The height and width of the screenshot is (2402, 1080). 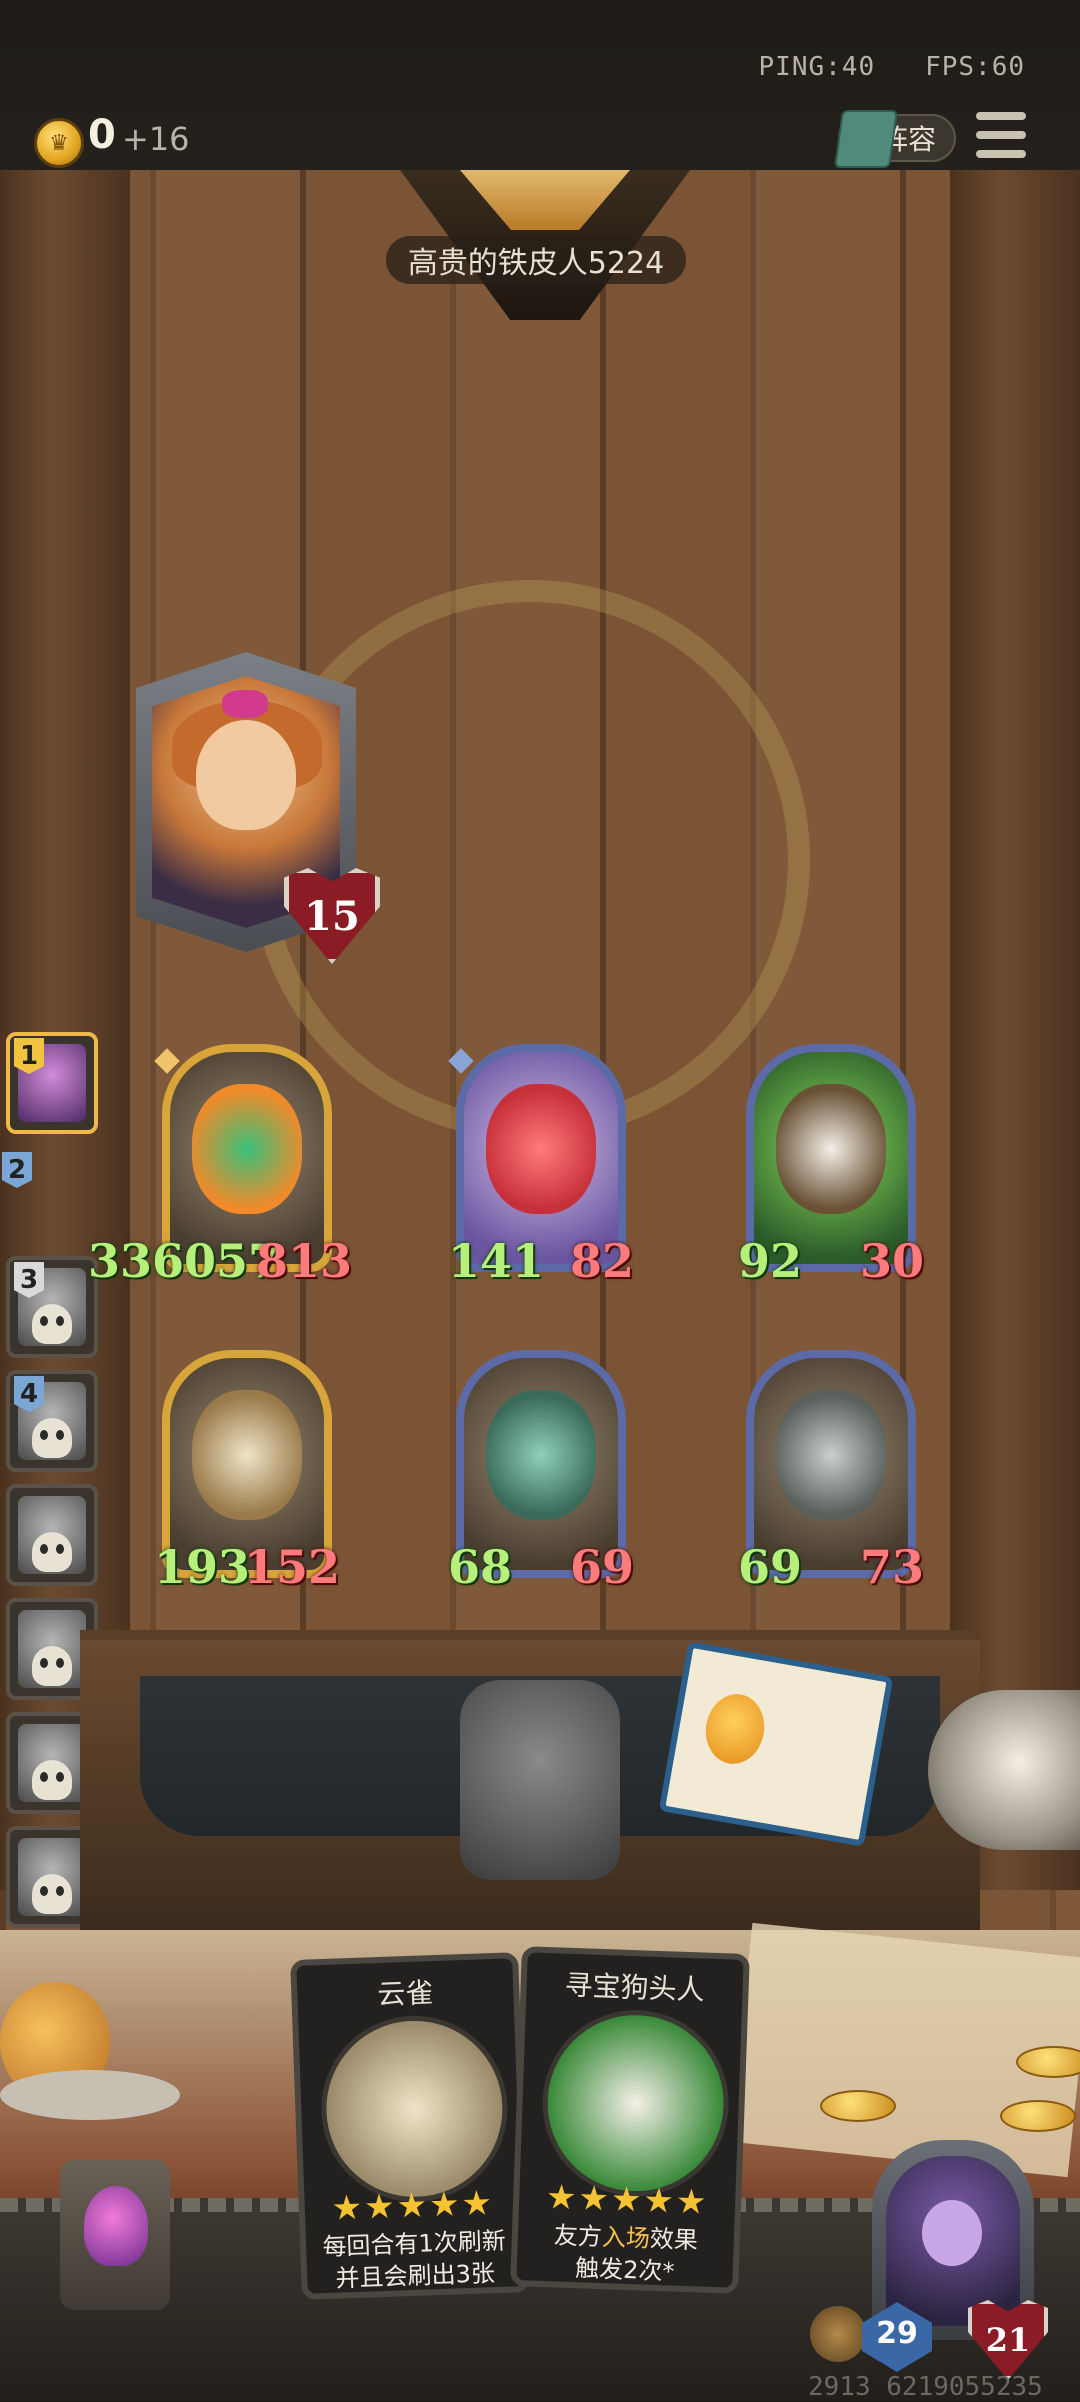 I want to click on lineup-book-icon, so click(x=866, y=139).